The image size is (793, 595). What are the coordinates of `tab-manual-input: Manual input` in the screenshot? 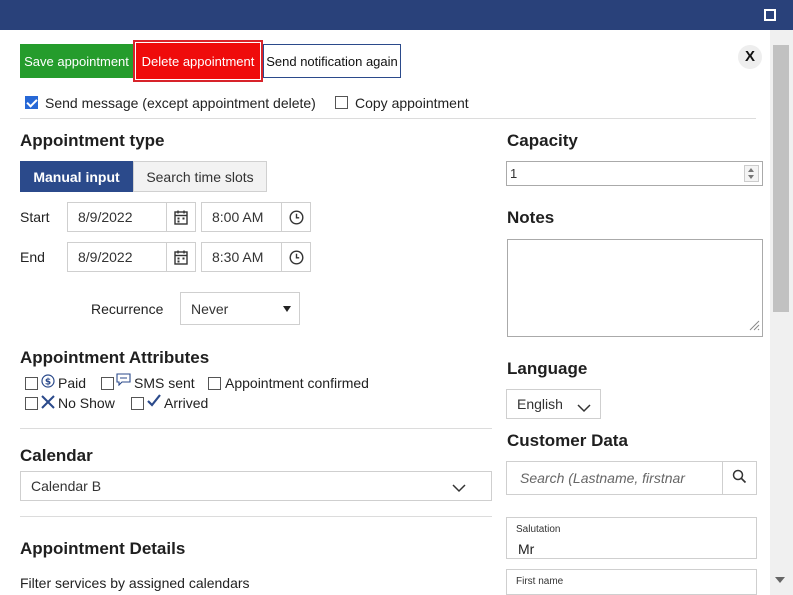 It's located at (76, 176).